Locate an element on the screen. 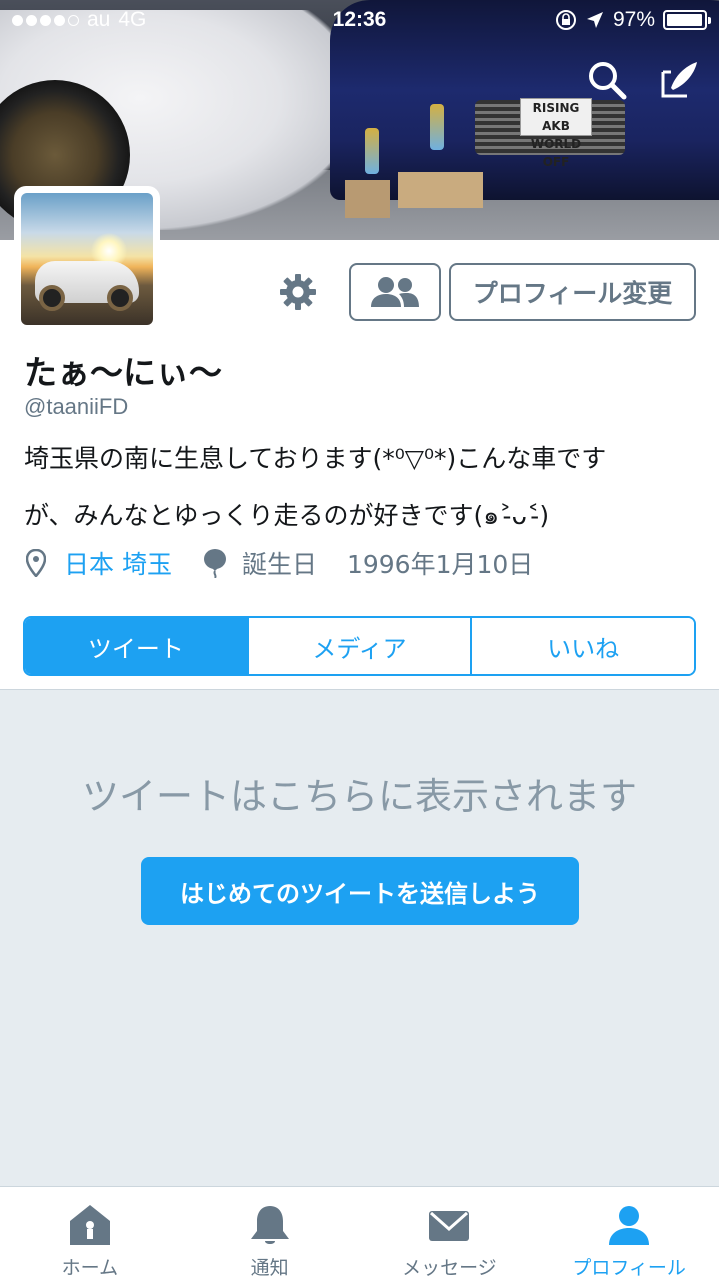 This screenshot has height=1280, width=719. tab-media: メディア is located at coordinates (360, 646).